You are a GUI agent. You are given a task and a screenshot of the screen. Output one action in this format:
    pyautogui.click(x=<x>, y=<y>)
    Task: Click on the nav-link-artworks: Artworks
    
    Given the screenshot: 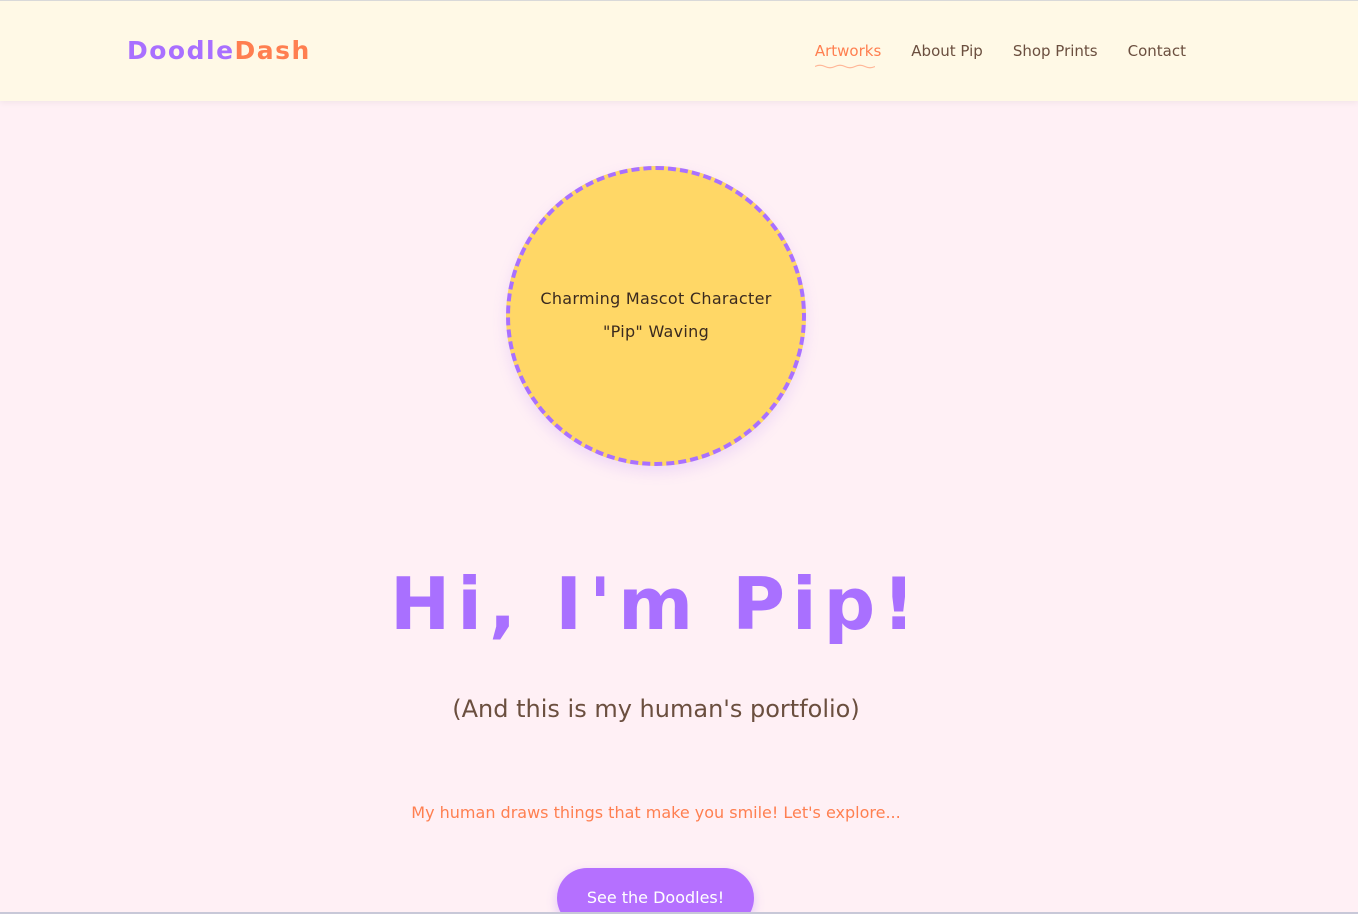 What is the action you would take?
    pyautogui.click(x=848, y=55)
    